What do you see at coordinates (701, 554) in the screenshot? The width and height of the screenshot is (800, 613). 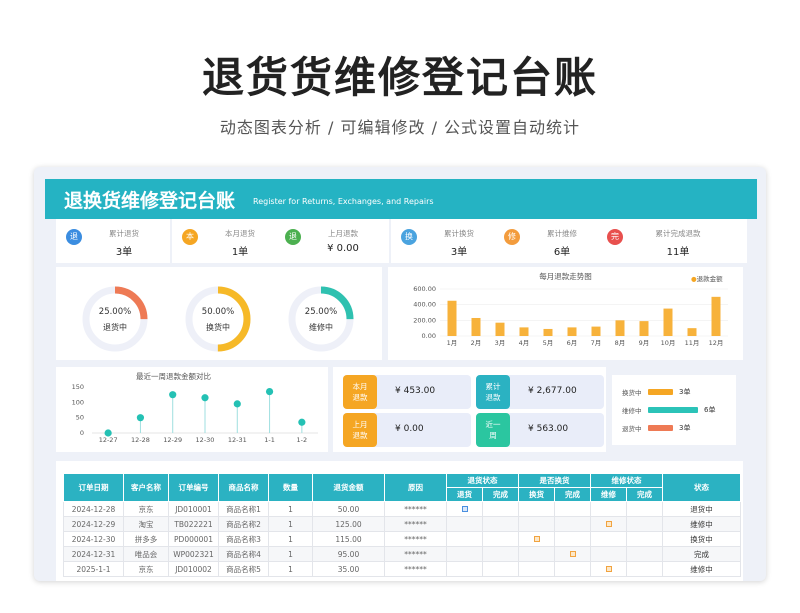 I see `cell-status: 完成` at bounding box center [701, 554].